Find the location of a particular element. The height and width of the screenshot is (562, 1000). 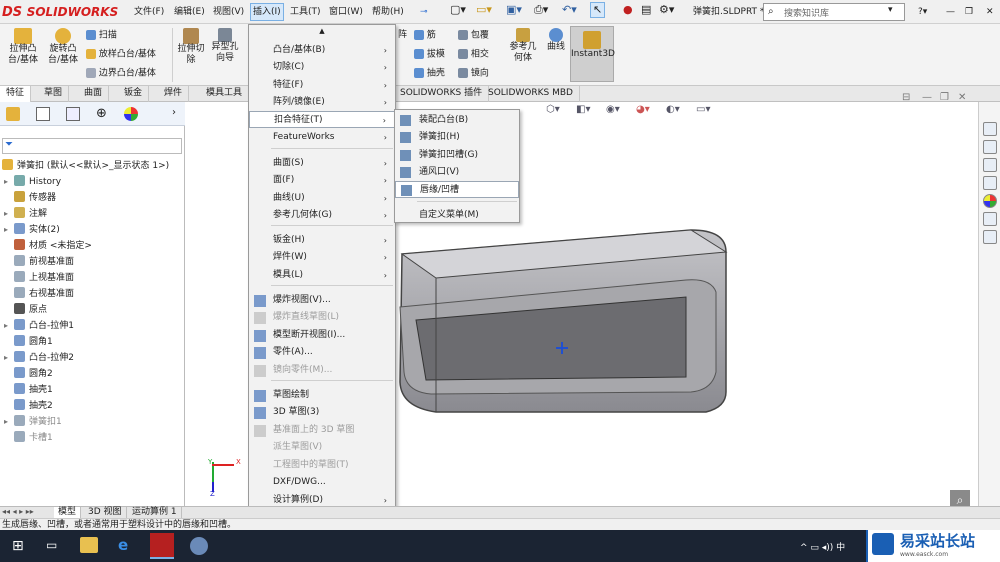

help-icon: ?▾ is located at coordinates (922, 12).